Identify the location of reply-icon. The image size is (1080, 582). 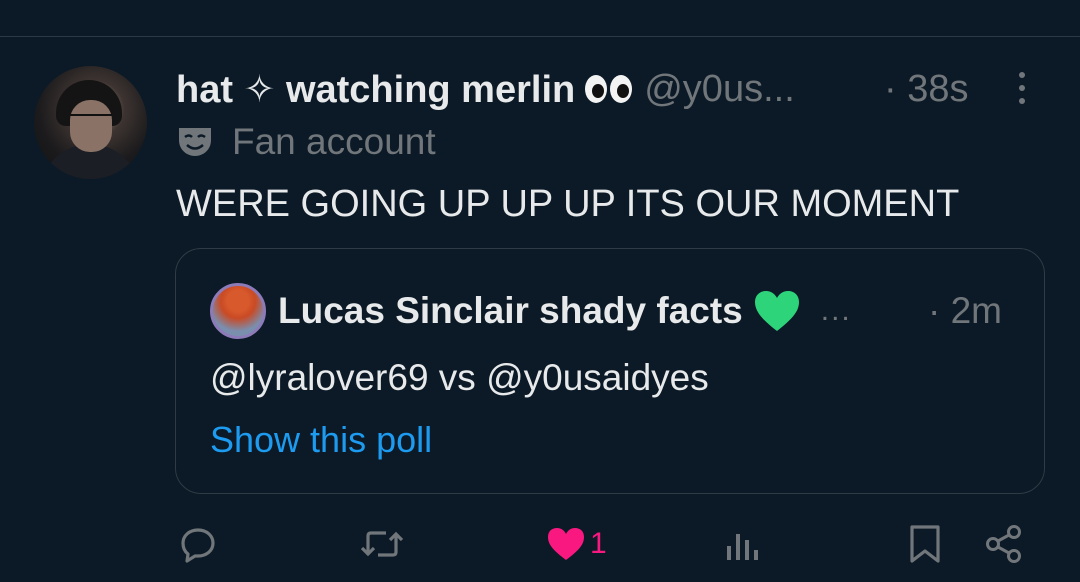
(198, 545).